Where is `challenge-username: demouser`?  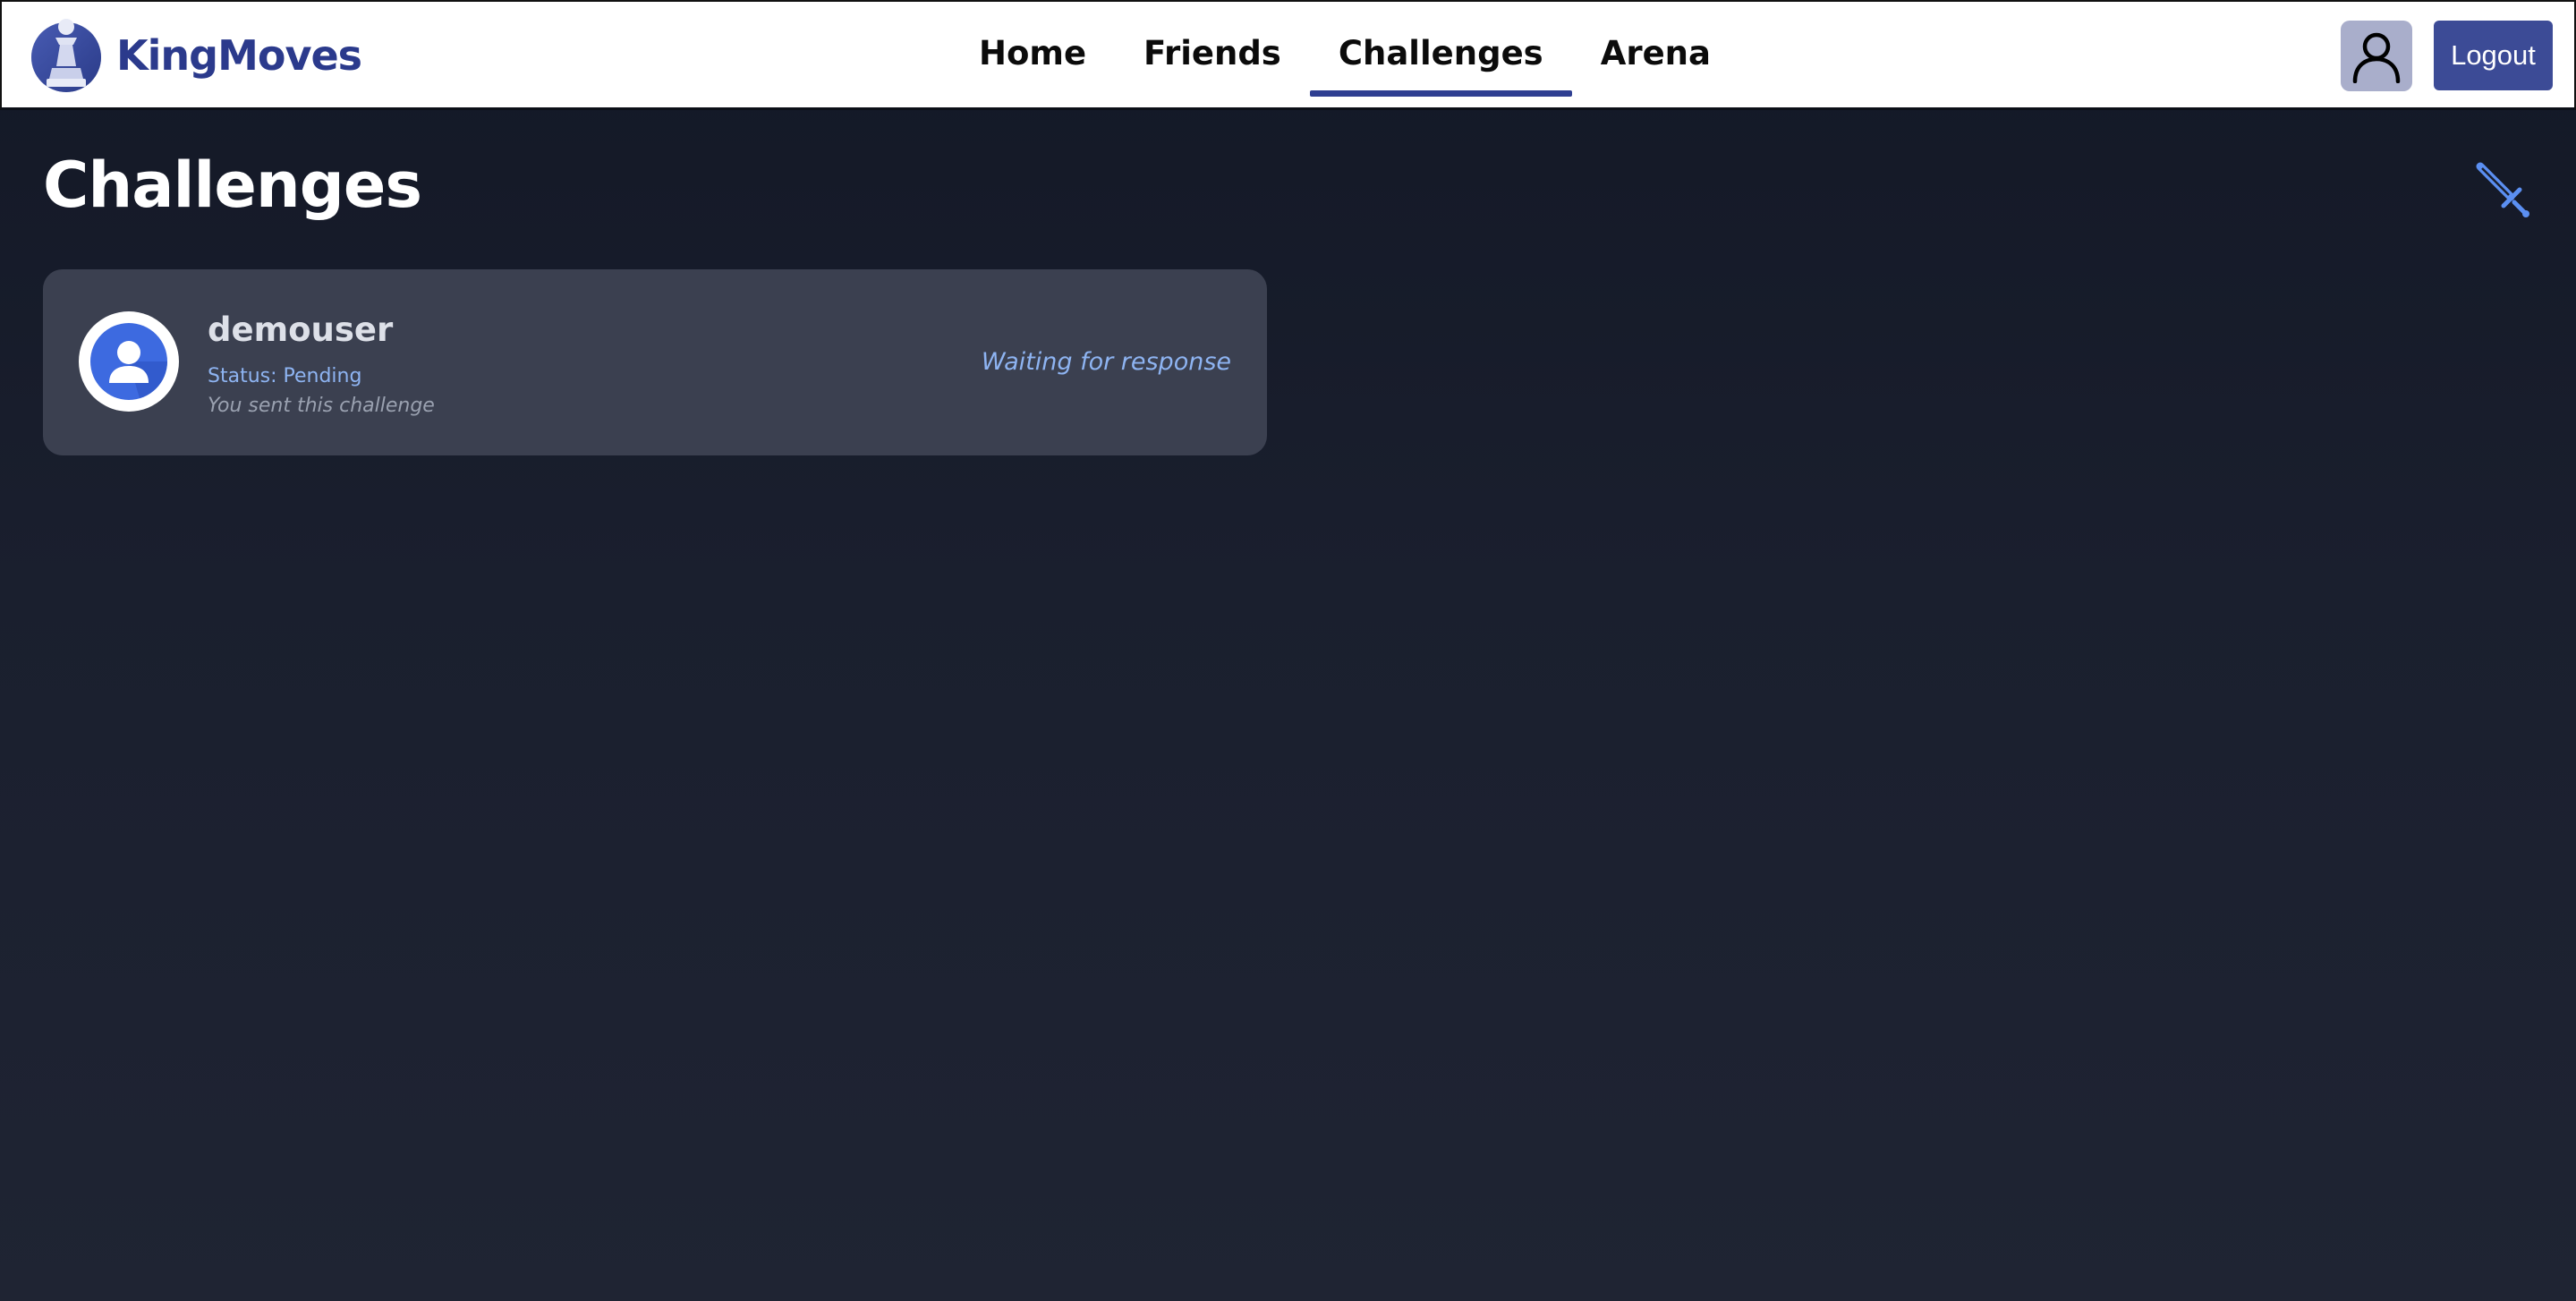 challenge-username: demouser is located at coordinates (301, 329).